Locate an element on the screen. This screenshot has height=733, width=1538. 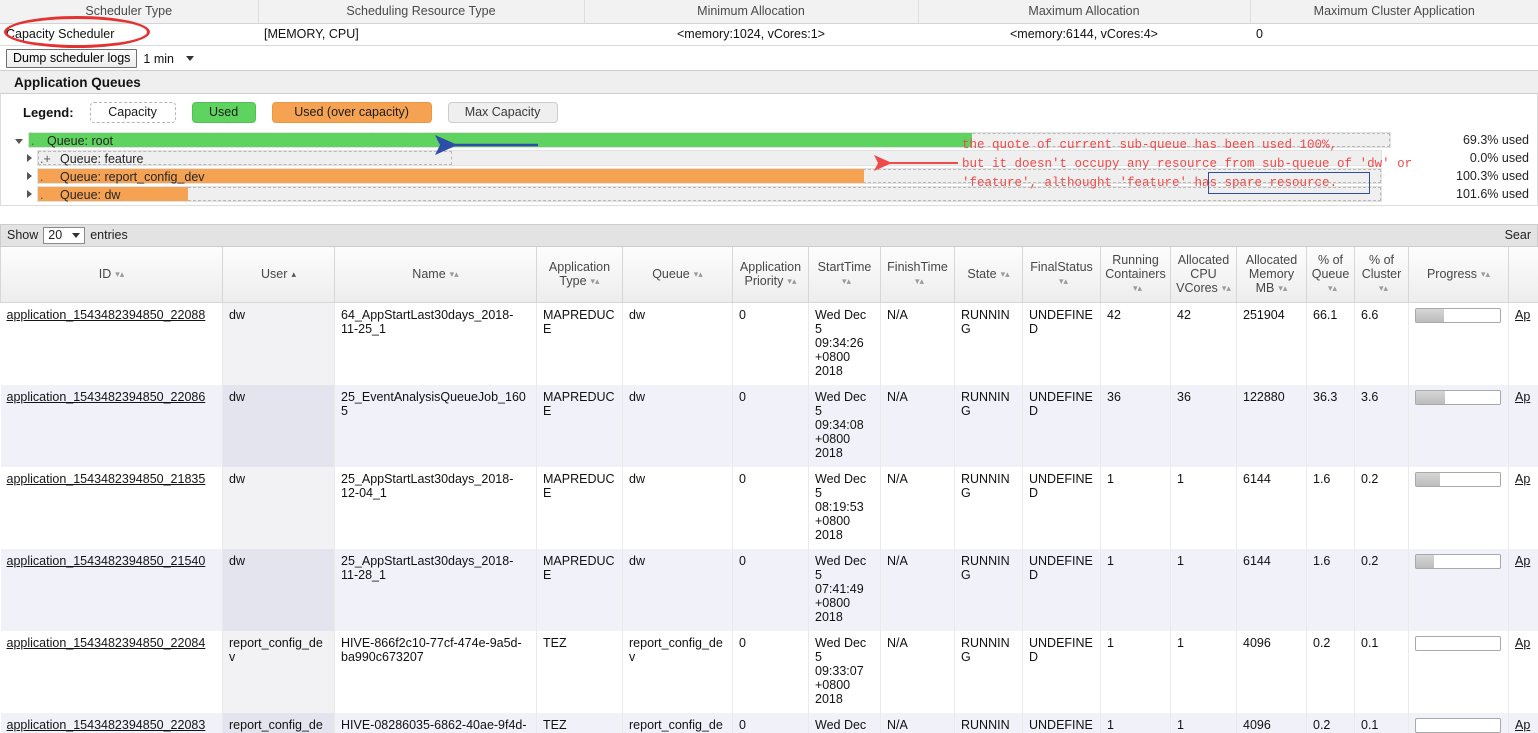
legend-used-over-capacity: Used (over capacity) is located at coordinates (351, 112).